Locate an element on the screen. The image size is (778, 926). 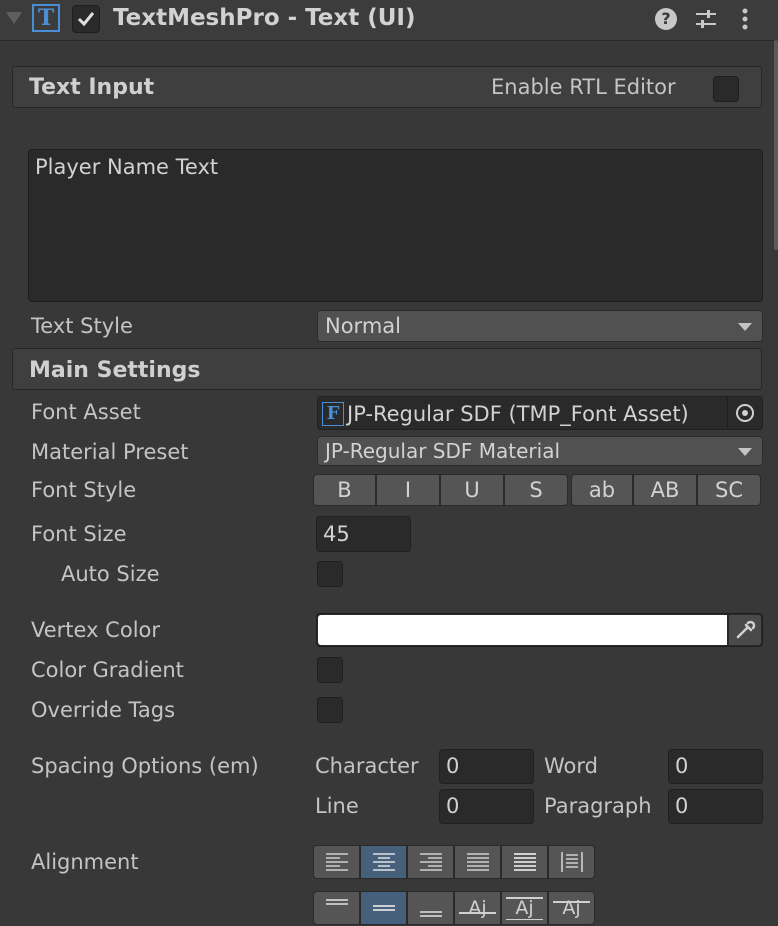
align-justified-button is located at coordinates (477, 862).